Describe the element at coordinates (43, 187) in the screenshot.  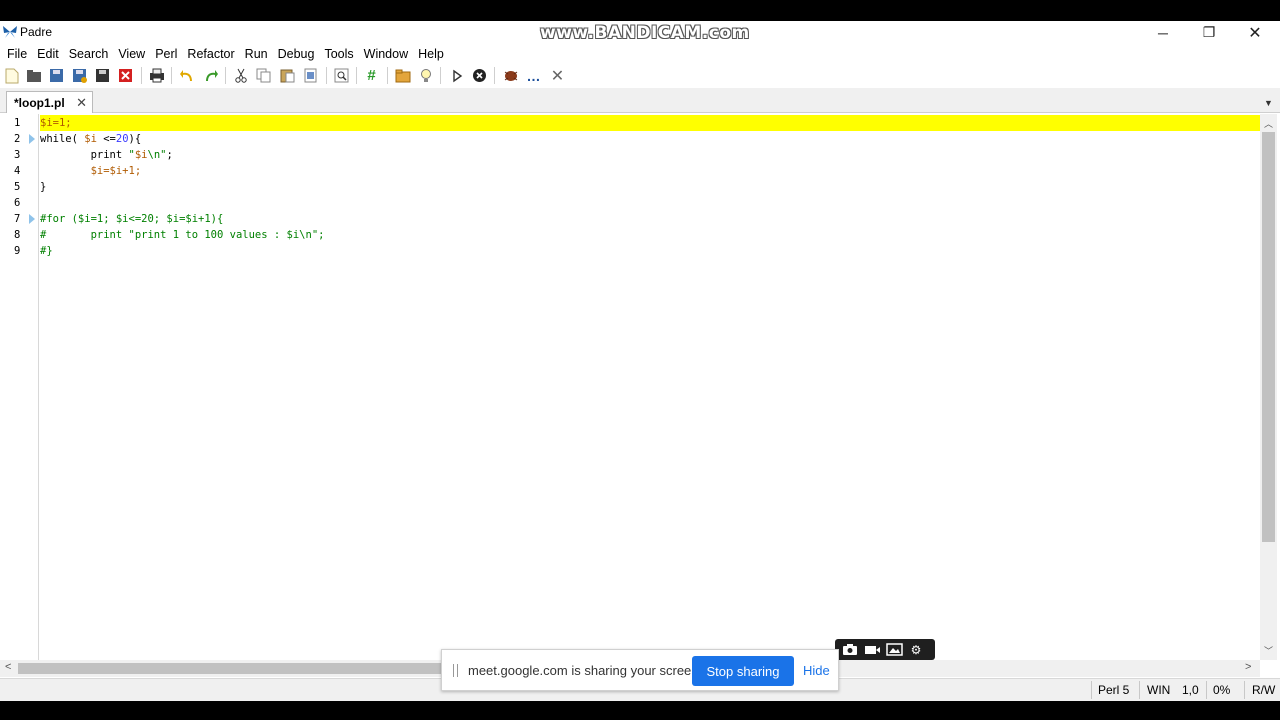
I see `code-line: }` at that location.